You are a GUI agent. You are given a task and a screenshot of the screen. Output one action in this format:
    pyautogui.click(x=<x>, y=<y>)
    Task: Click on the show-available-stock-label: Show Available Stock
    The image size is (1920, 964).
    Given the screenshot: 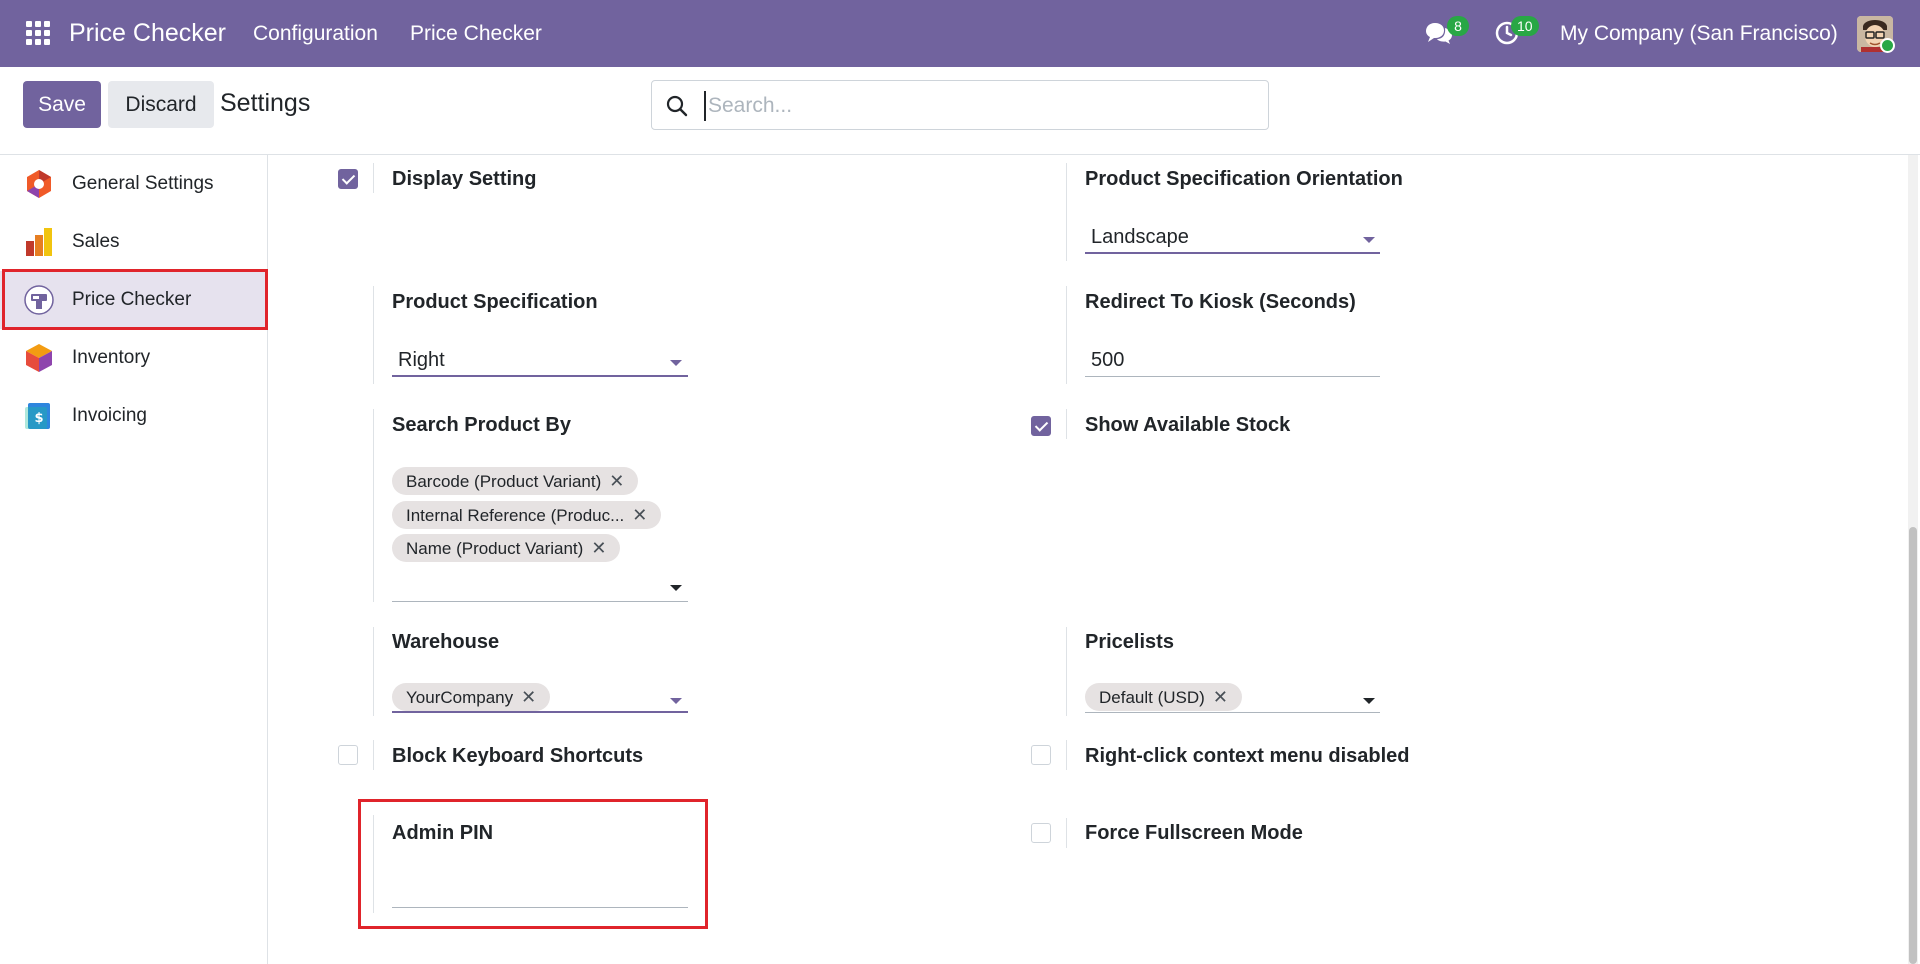 What is the action you would take?
    pyautogui.click(x=1188, y=425)
    